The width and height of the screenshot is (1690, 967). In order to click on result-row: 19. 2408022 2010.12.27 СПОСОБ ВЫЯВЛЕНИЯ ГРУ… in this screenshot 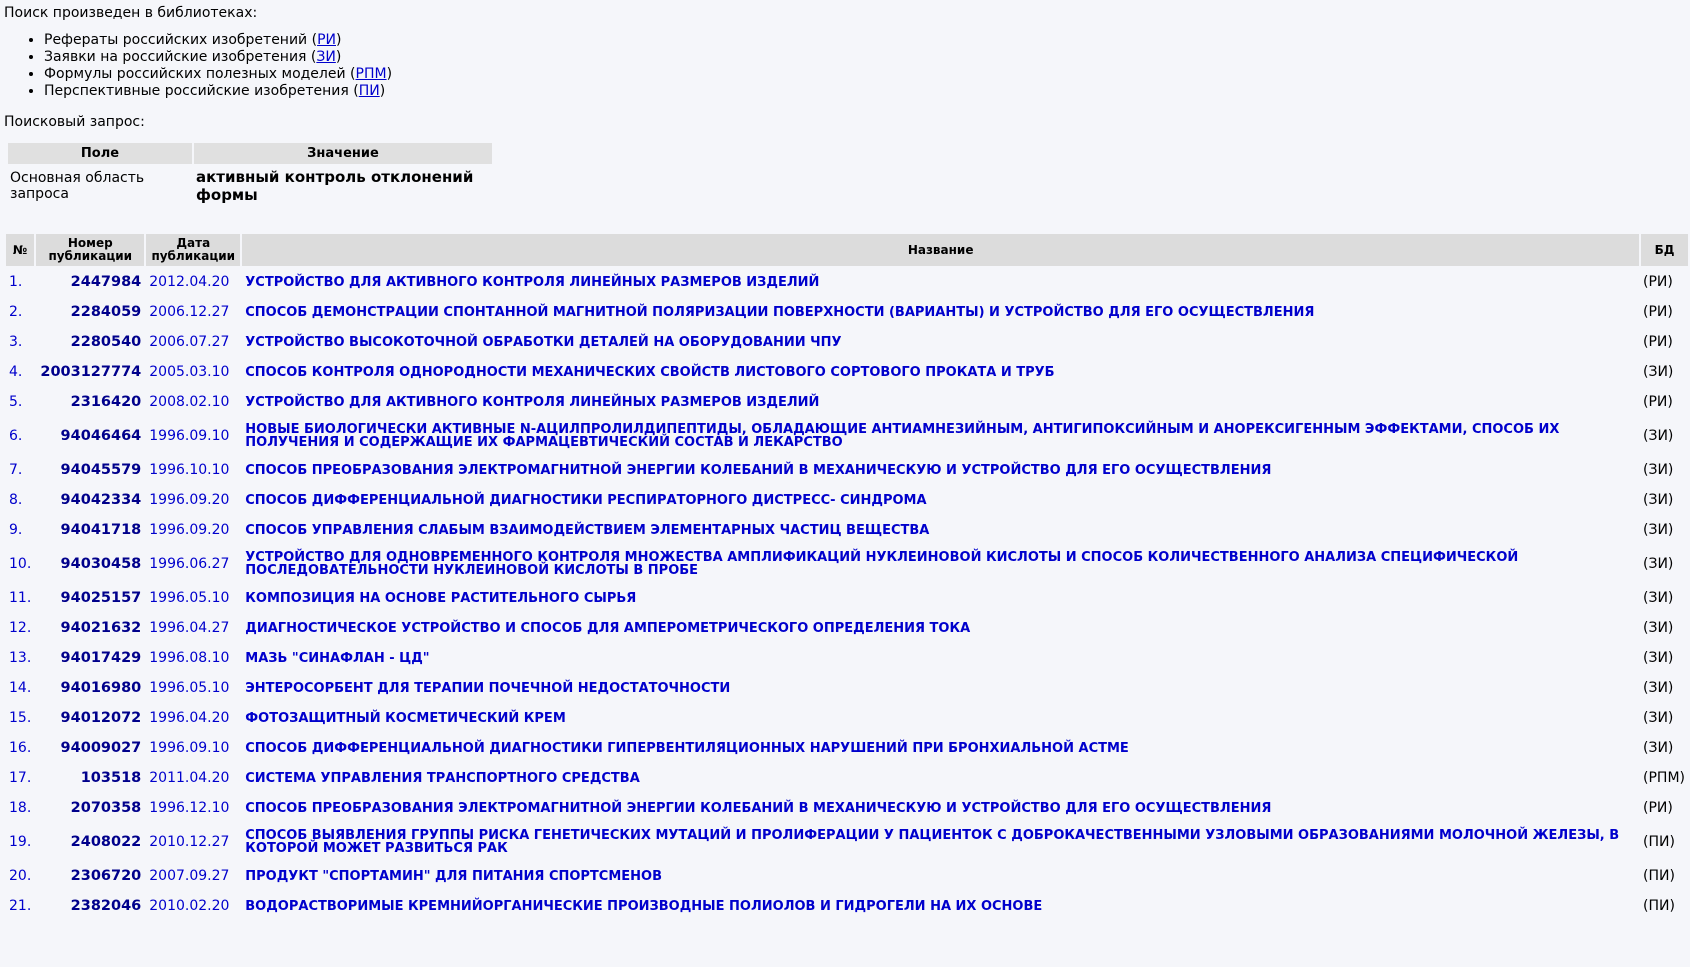, I will do `click(847, 842)`.